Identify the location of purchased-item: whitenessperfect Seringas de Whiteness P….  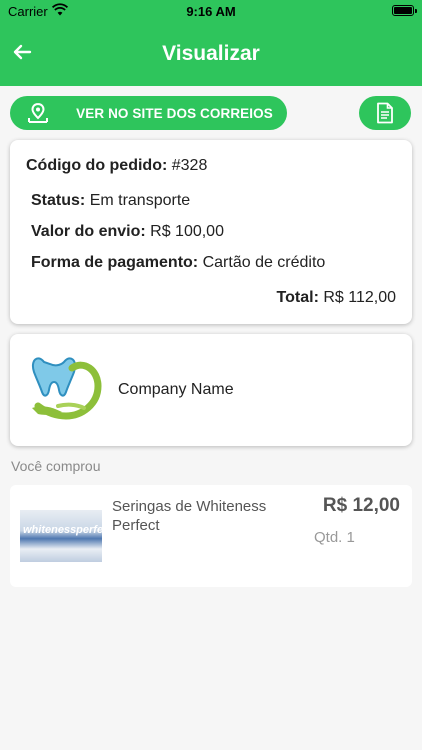
(211, 536).